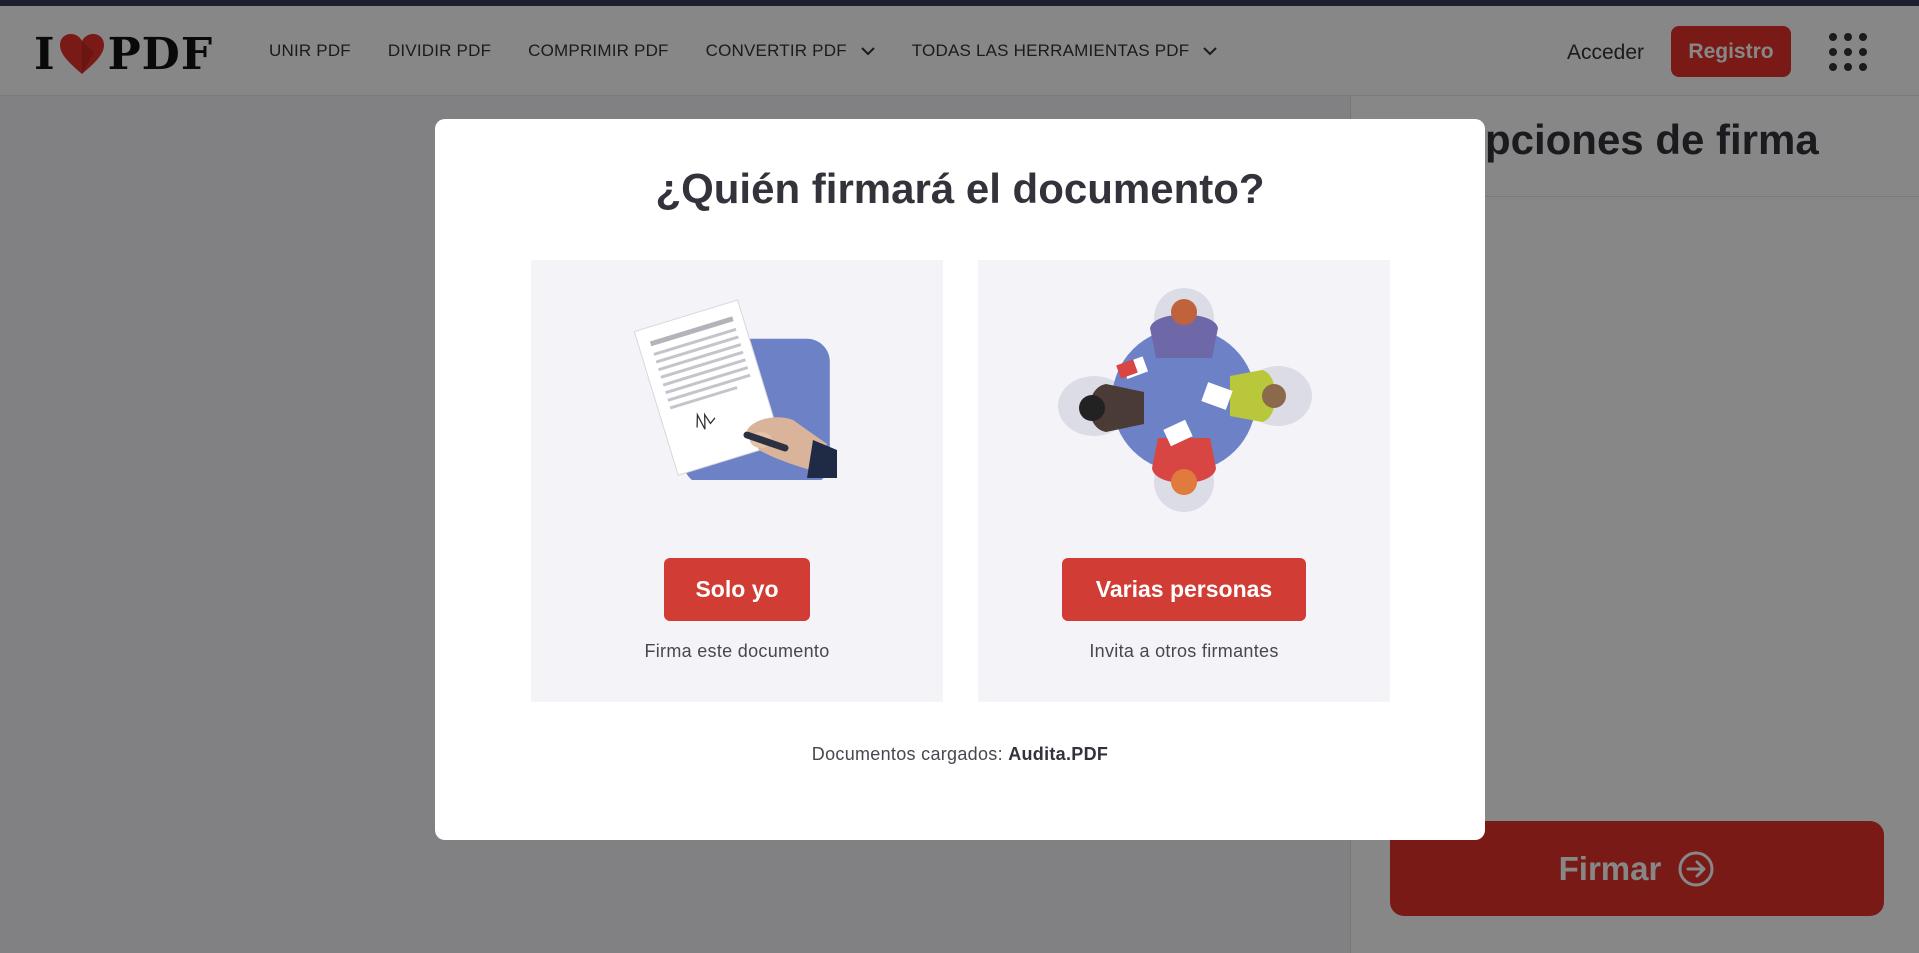 The height and width of the screenshot is (953, 1919). Describe the element at coordinates (910, 754) in the screenshot. I see `loaded-documents-label: Documentos cargados:` at that location.